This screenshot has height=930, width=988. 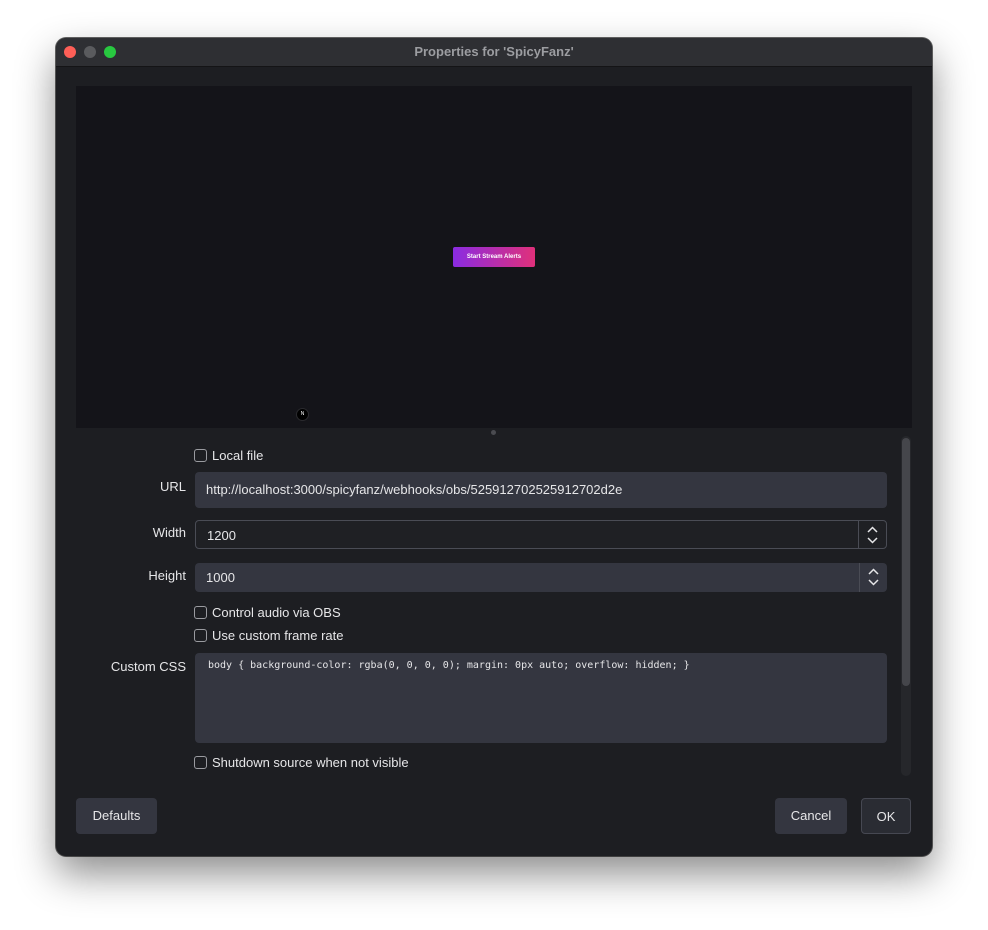 I want to click on height-label: Height, so click(x=167, y=575).